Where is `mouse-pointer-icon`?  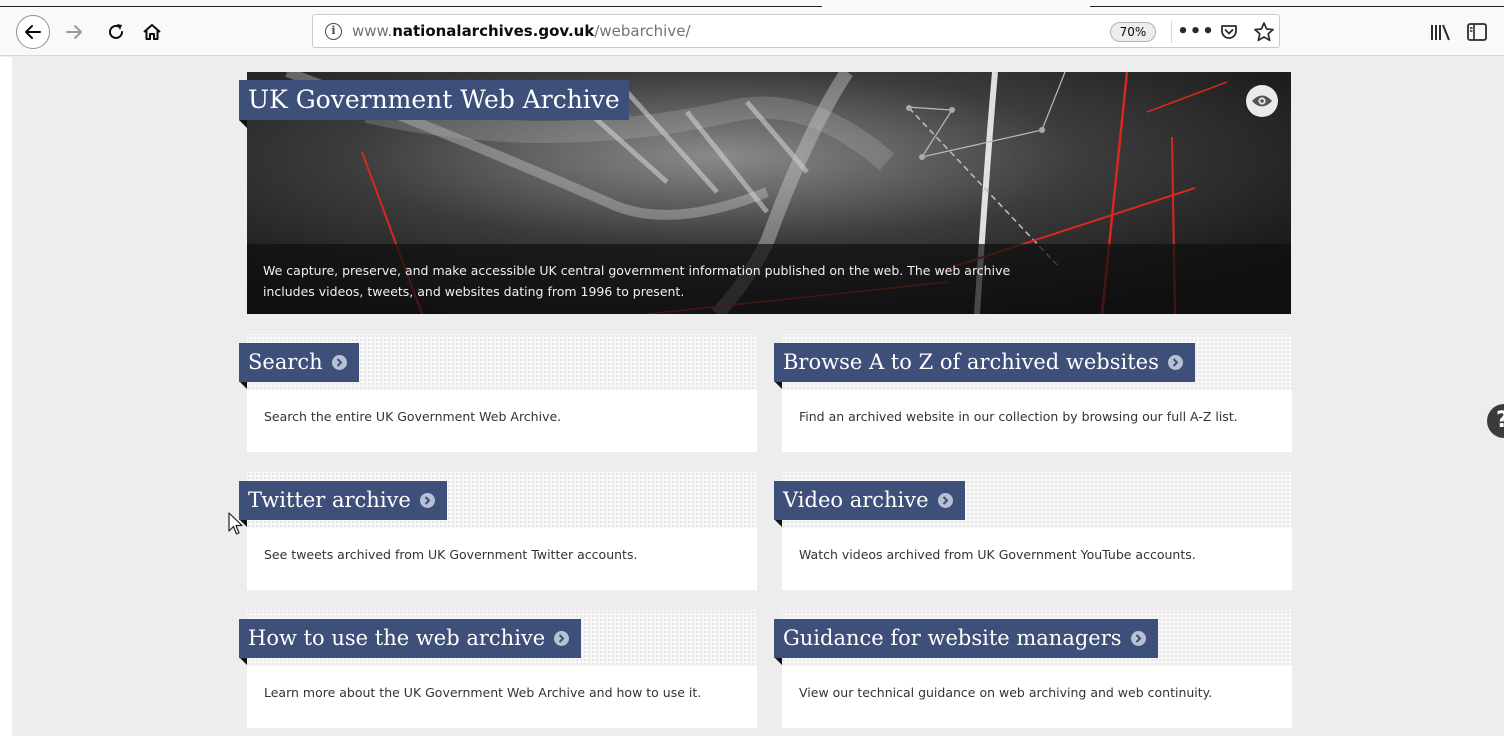 mouse-pointer-icon is located at coordinates (235, 523).